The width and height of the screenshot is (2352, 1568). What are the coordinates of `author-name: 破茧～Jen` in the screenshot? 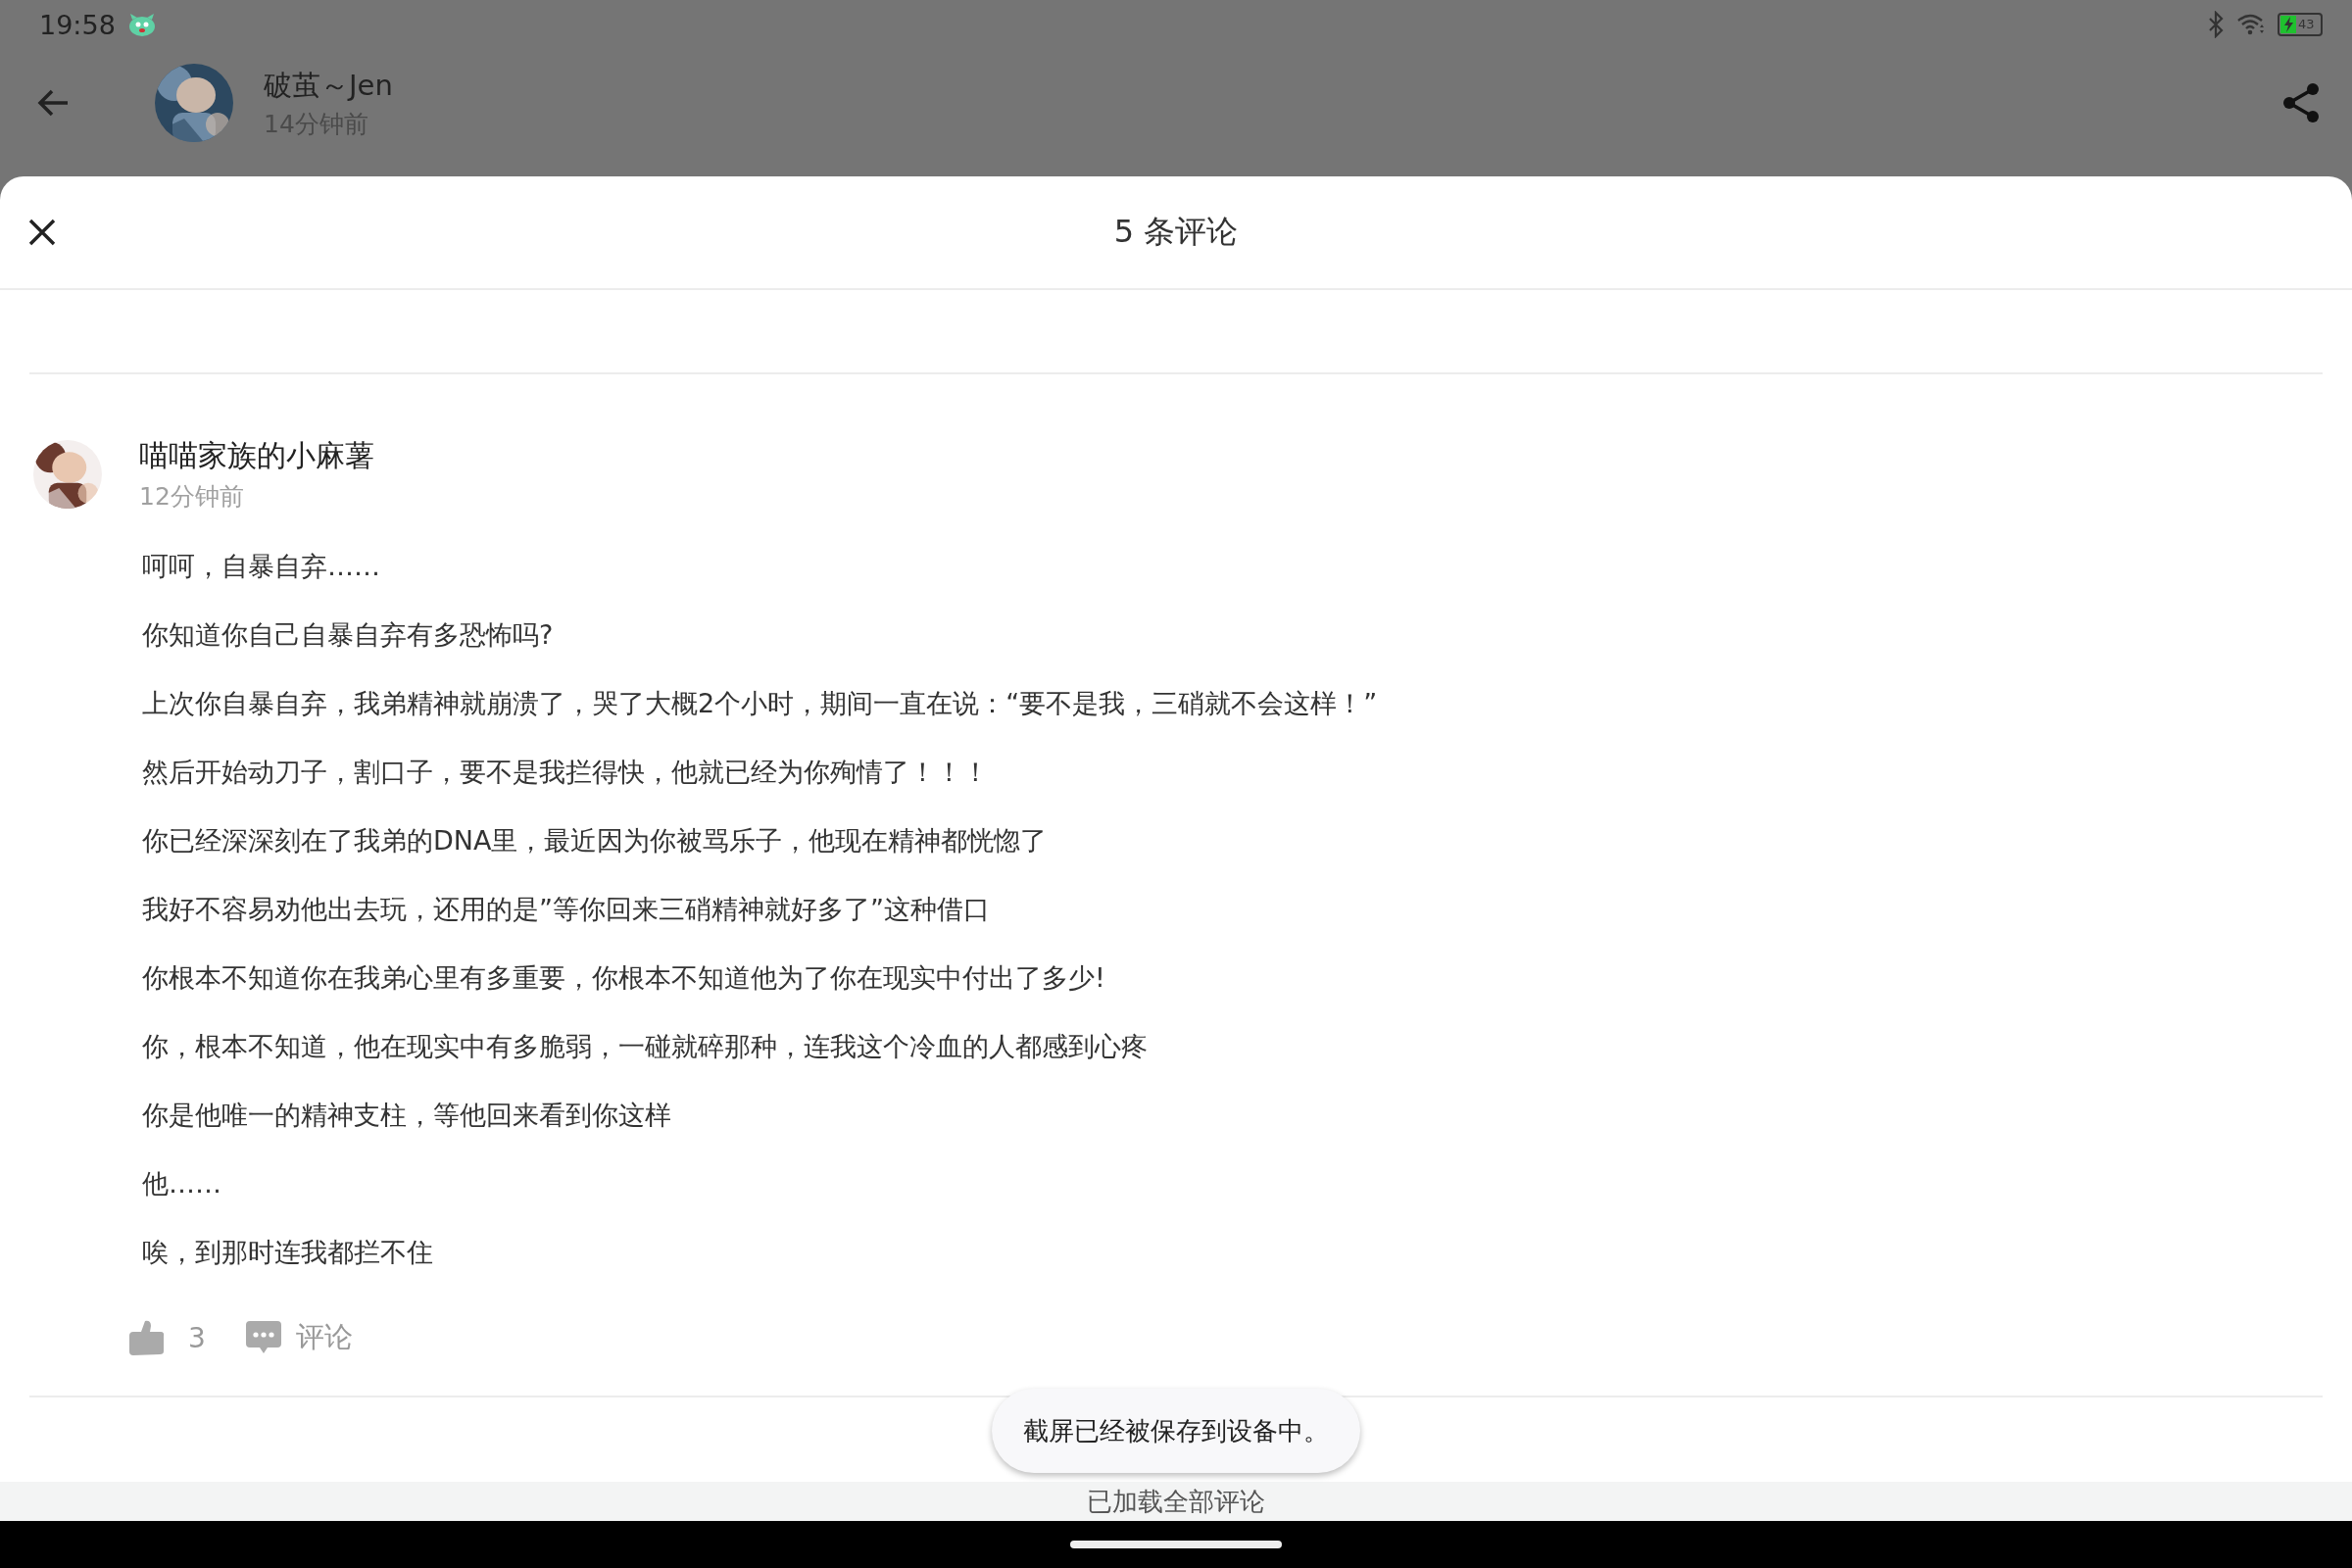 It's located at (328, 85).